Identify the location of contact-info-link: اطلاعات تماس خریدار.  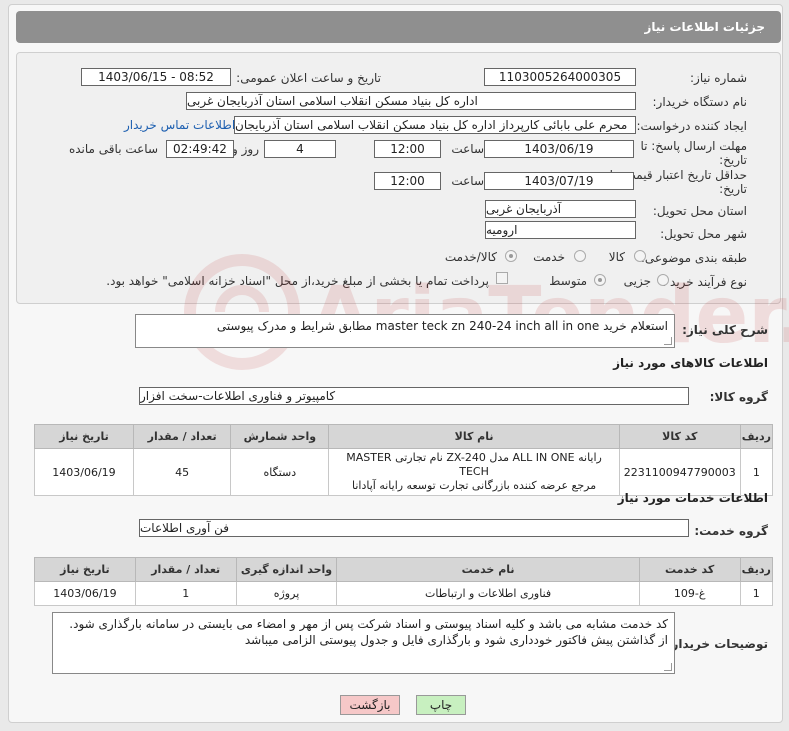
(179, 125).